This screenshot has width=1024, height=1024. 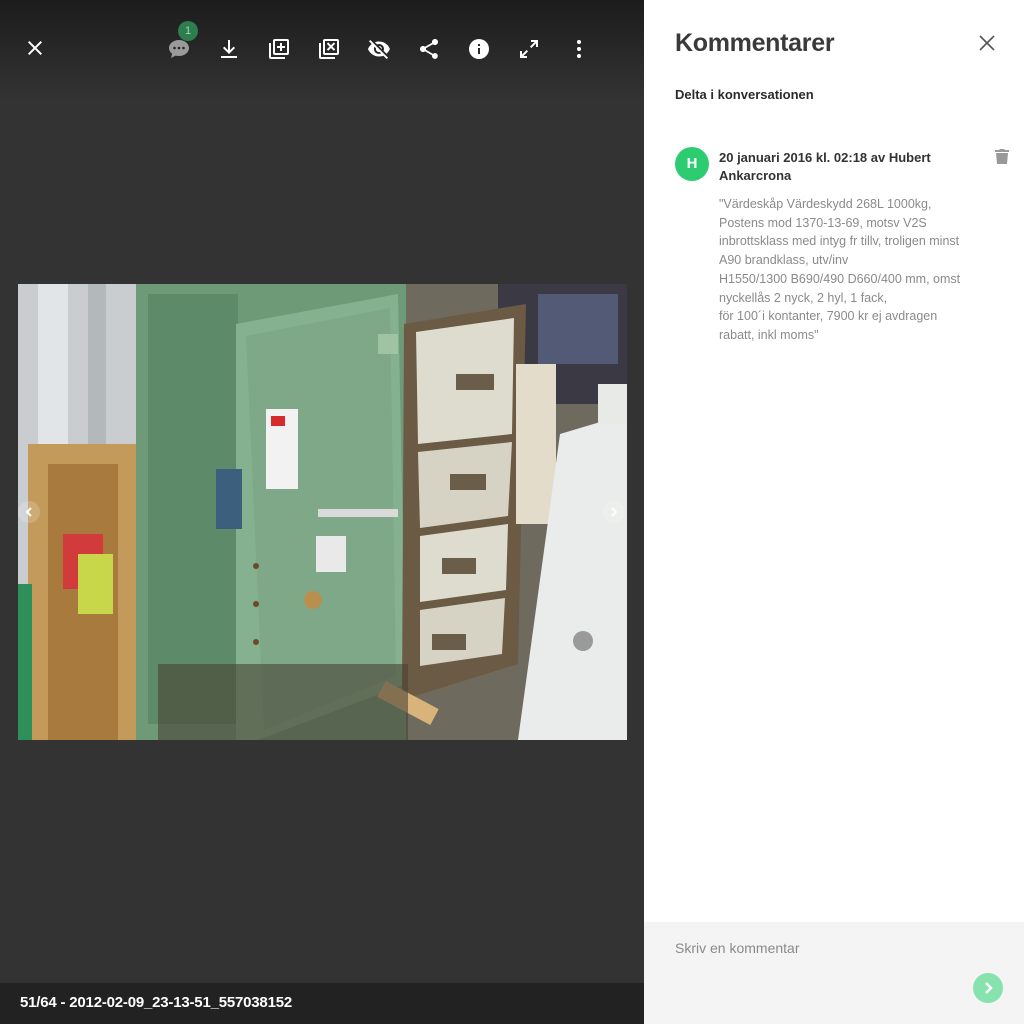 I want to click on download-button, so click(x=229, y=49).